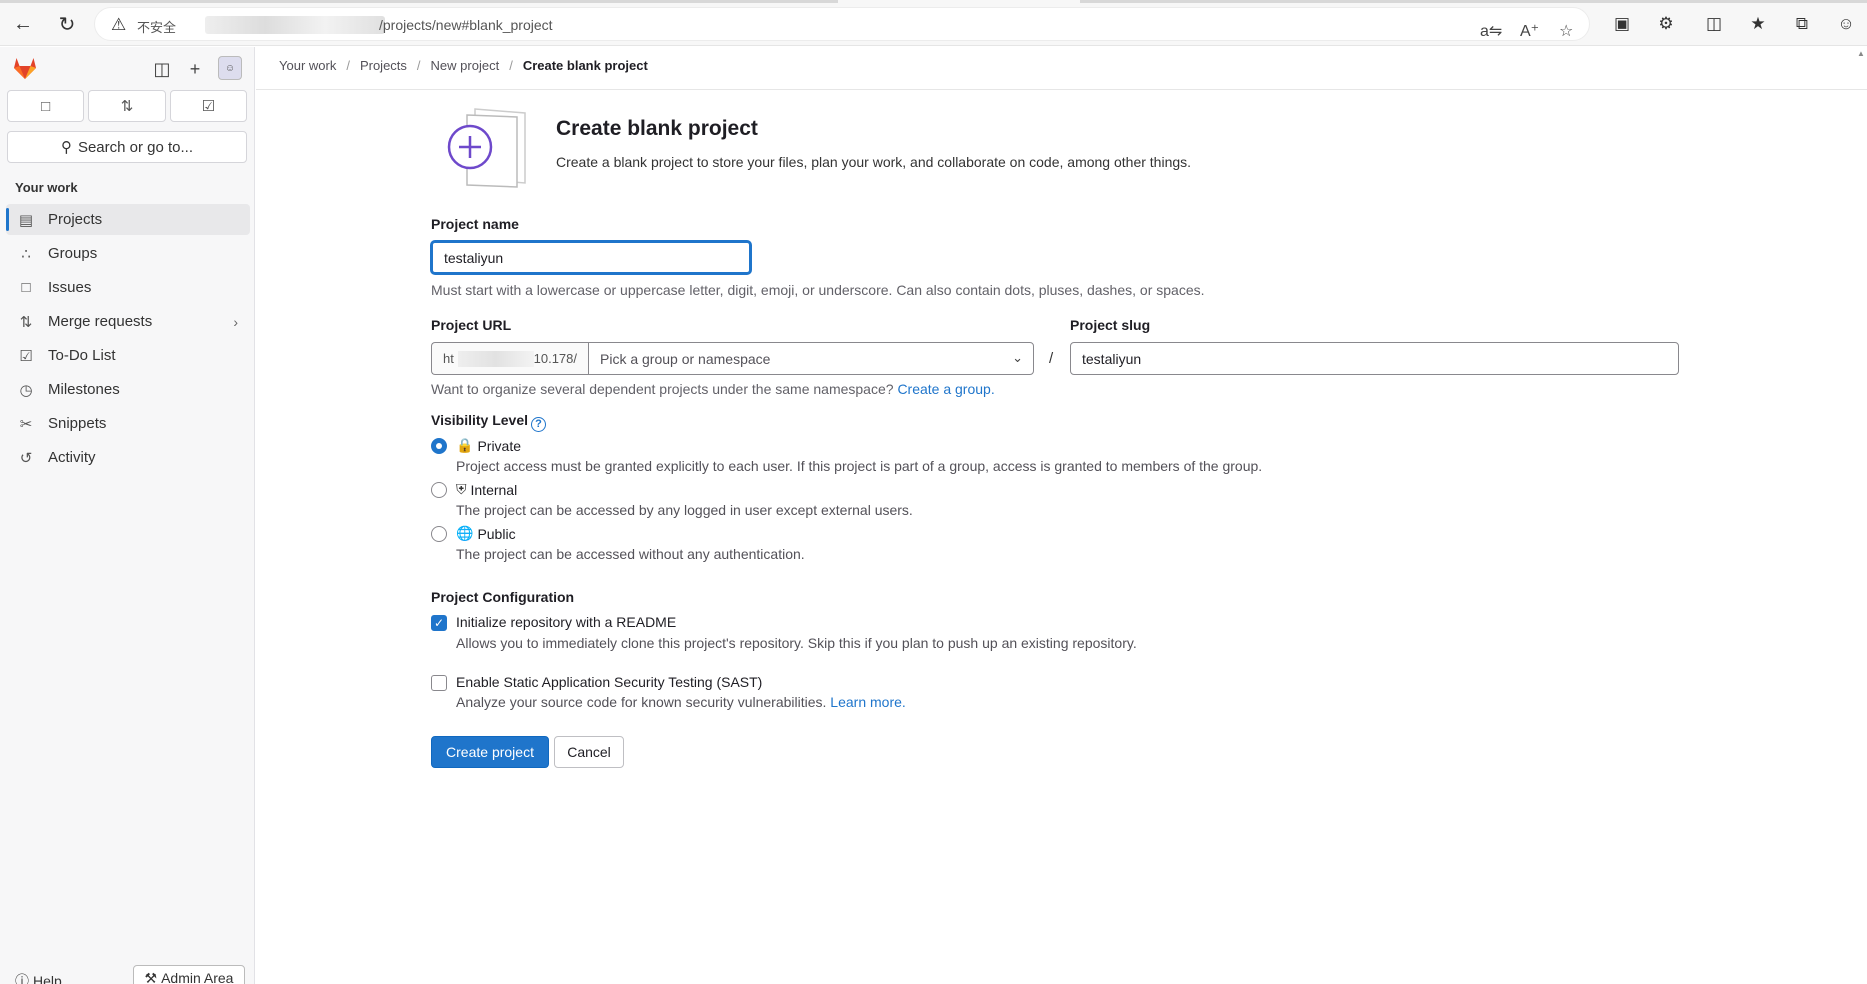  What do you see at coordinates (465, 533) in the screenshot?
I see `globe-icon: 🌐` at bounding box center [465, 533].